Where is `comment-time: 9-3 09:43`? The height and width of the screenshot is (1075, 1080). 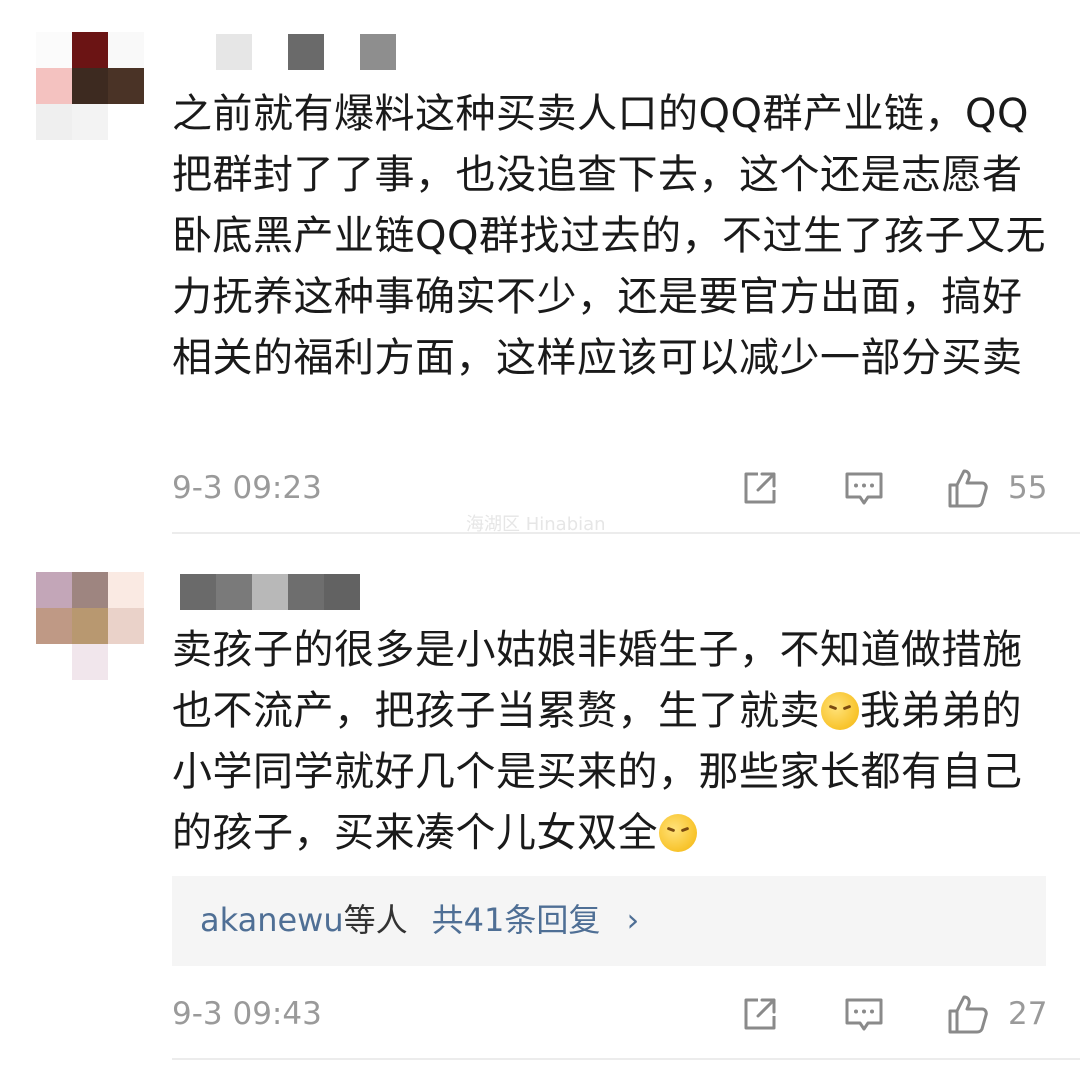
comment-time: 9-3 09:43 is located at coordinates (247, 1014).